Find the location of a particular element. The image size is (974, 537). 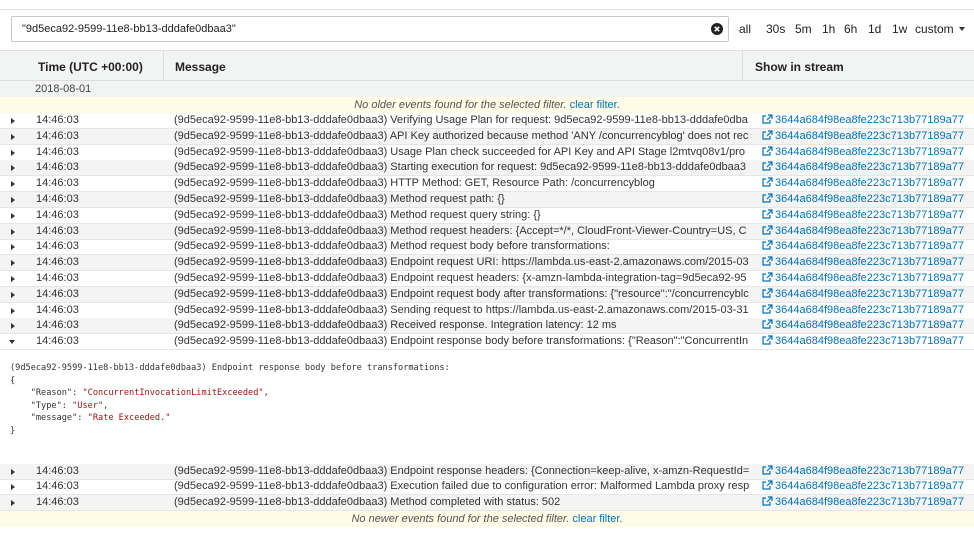

json-sep: , is located at coordinates (106, 405).